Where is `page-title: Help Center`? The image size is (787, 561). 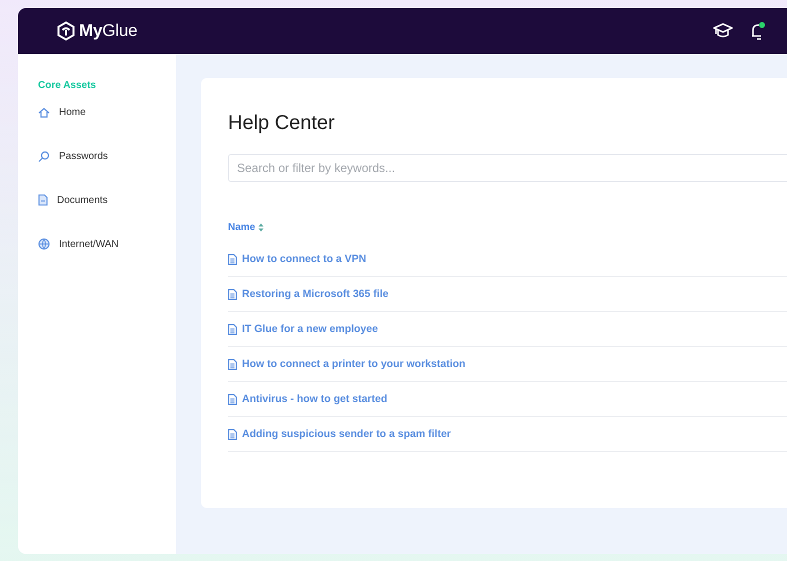 page-title: Help Center is located at coordinates (282, 124).